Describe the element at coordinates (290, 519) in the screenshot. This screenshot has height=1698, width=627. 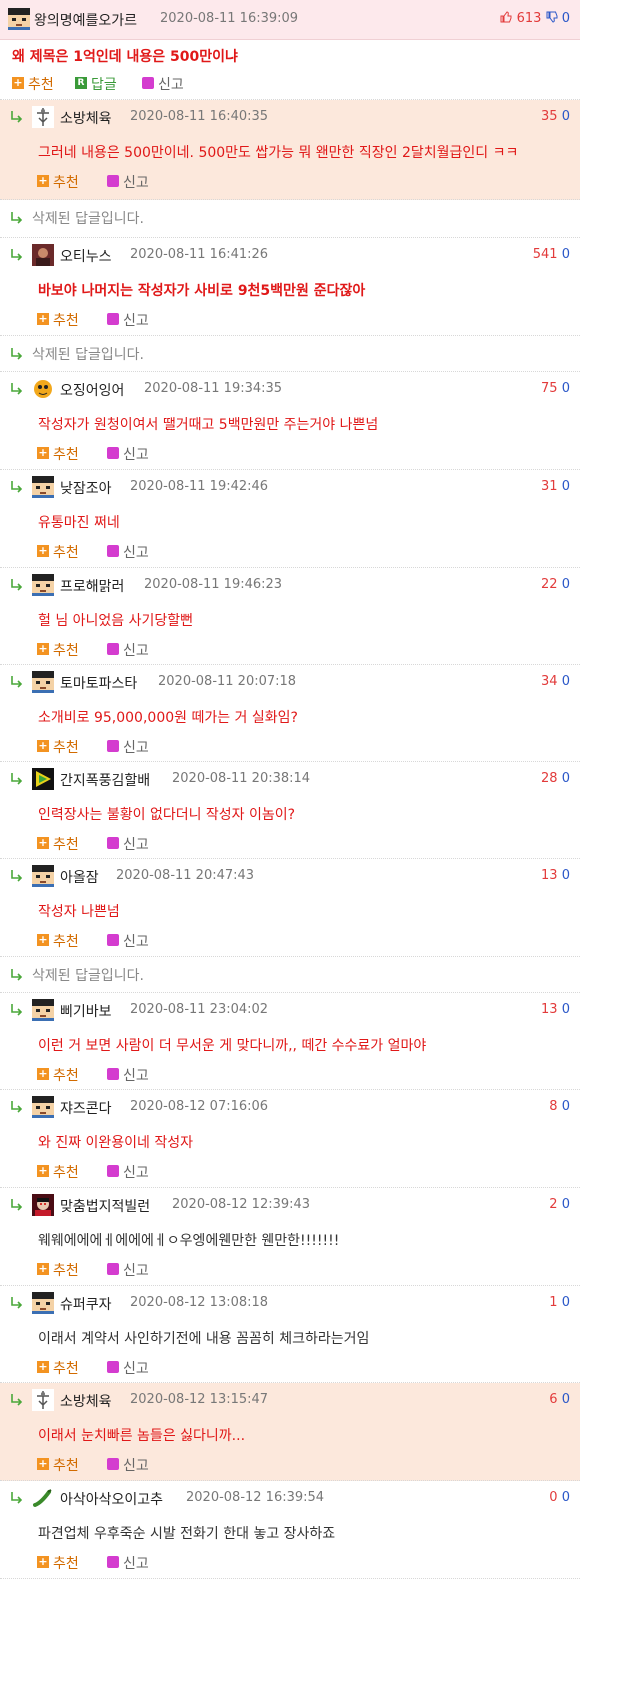
I see `comment-row: 낮잠조아 2020-08-11 19:42:46 31 0 유통마진 쩌네 + 추천 신고` at that location.